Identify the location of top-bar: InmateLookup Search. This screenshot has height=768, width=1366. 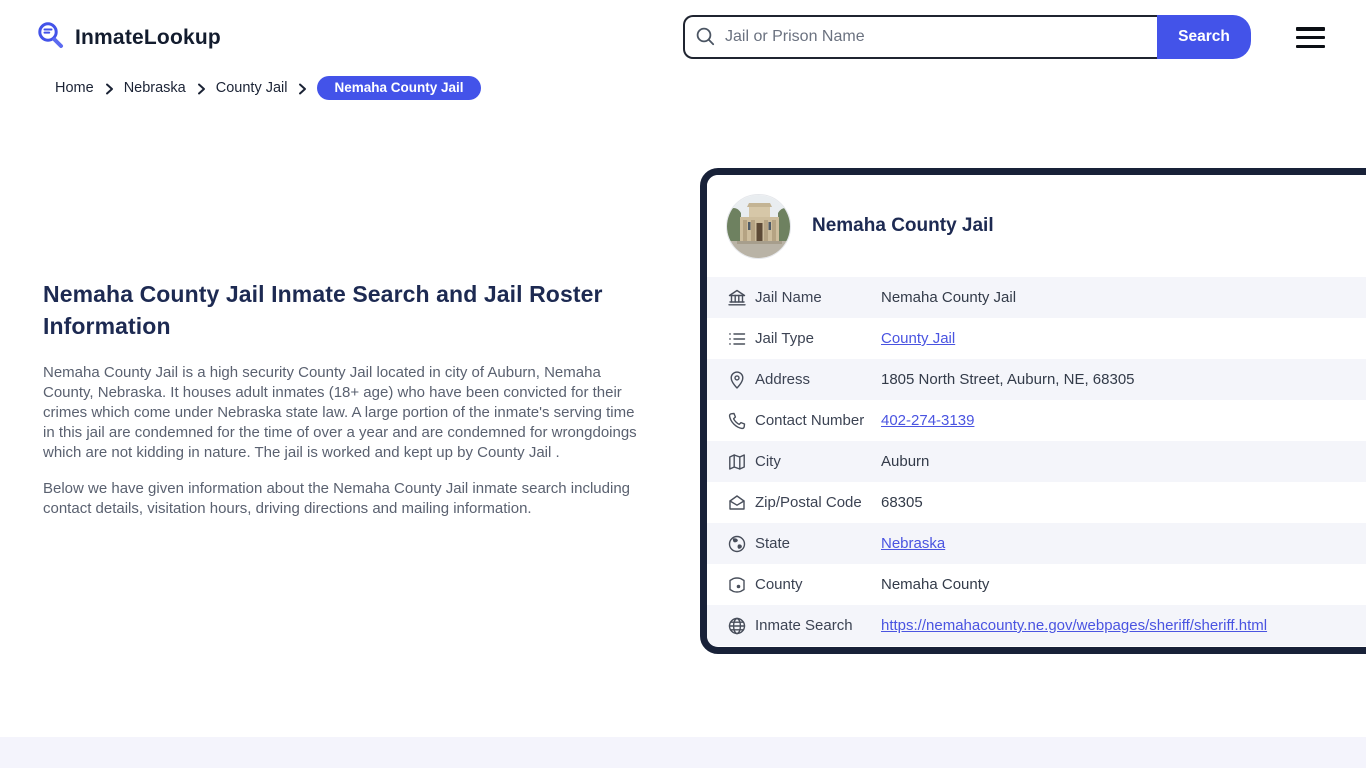
(683, 37).